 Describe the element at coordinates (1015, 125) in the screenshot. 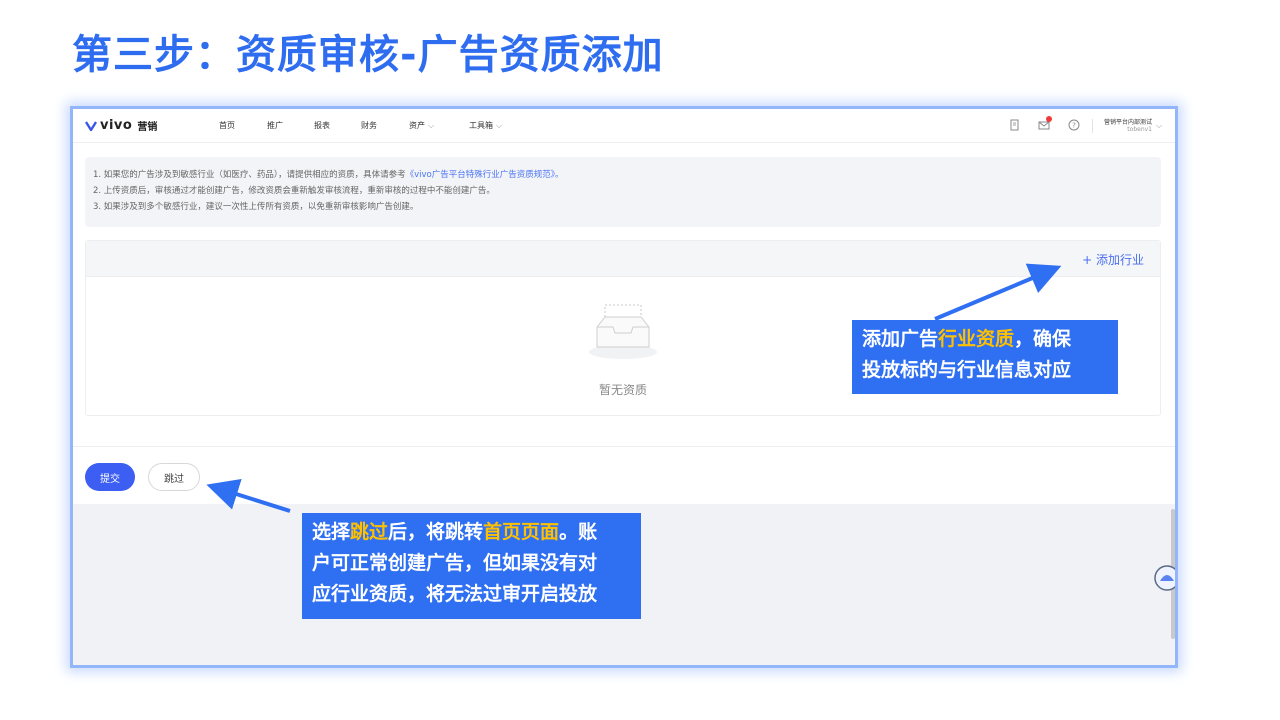

I see `document-icon` at that location.